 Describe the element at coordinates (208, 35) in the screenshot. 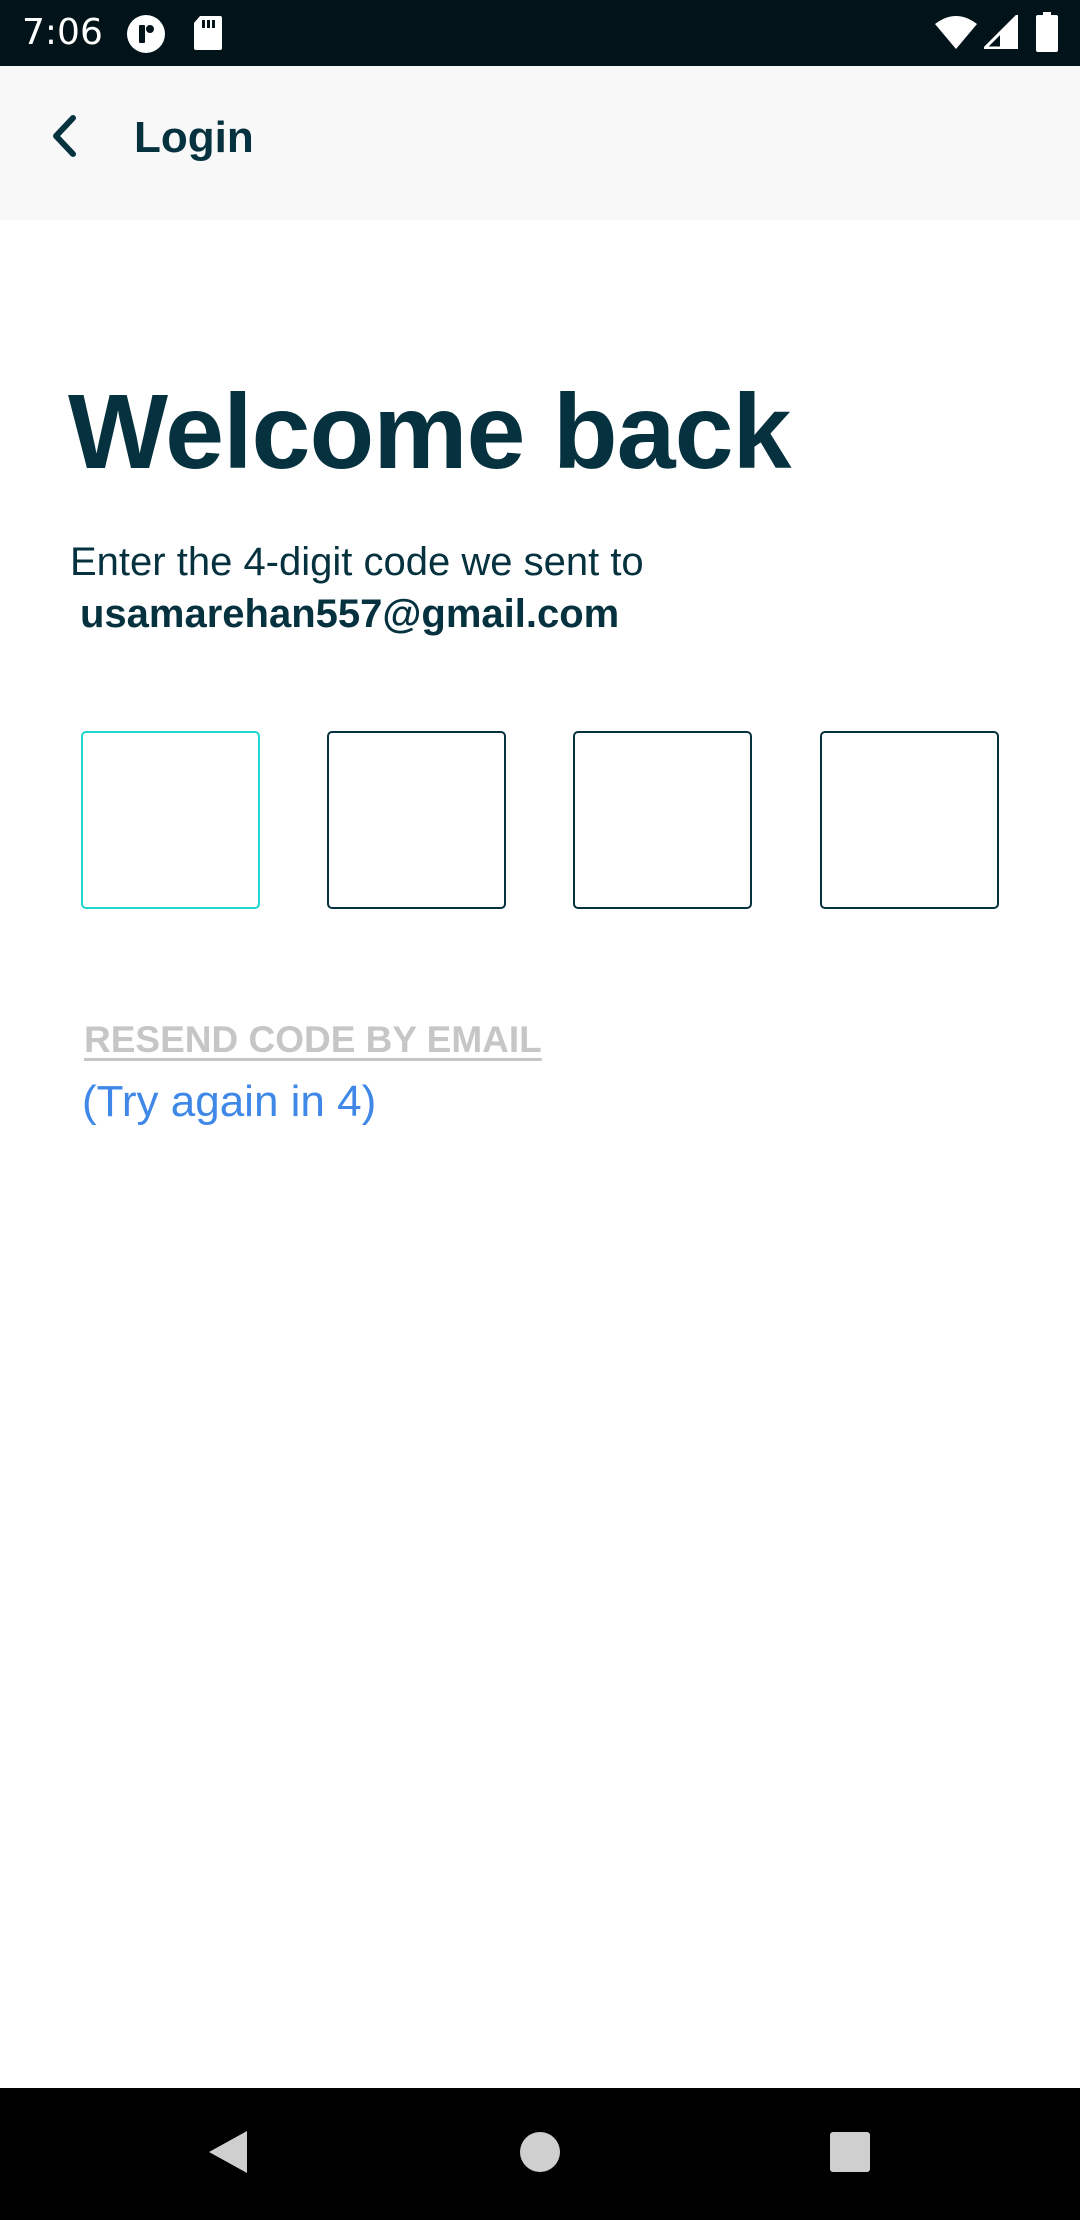

I see `sd-card-icon` at that location.